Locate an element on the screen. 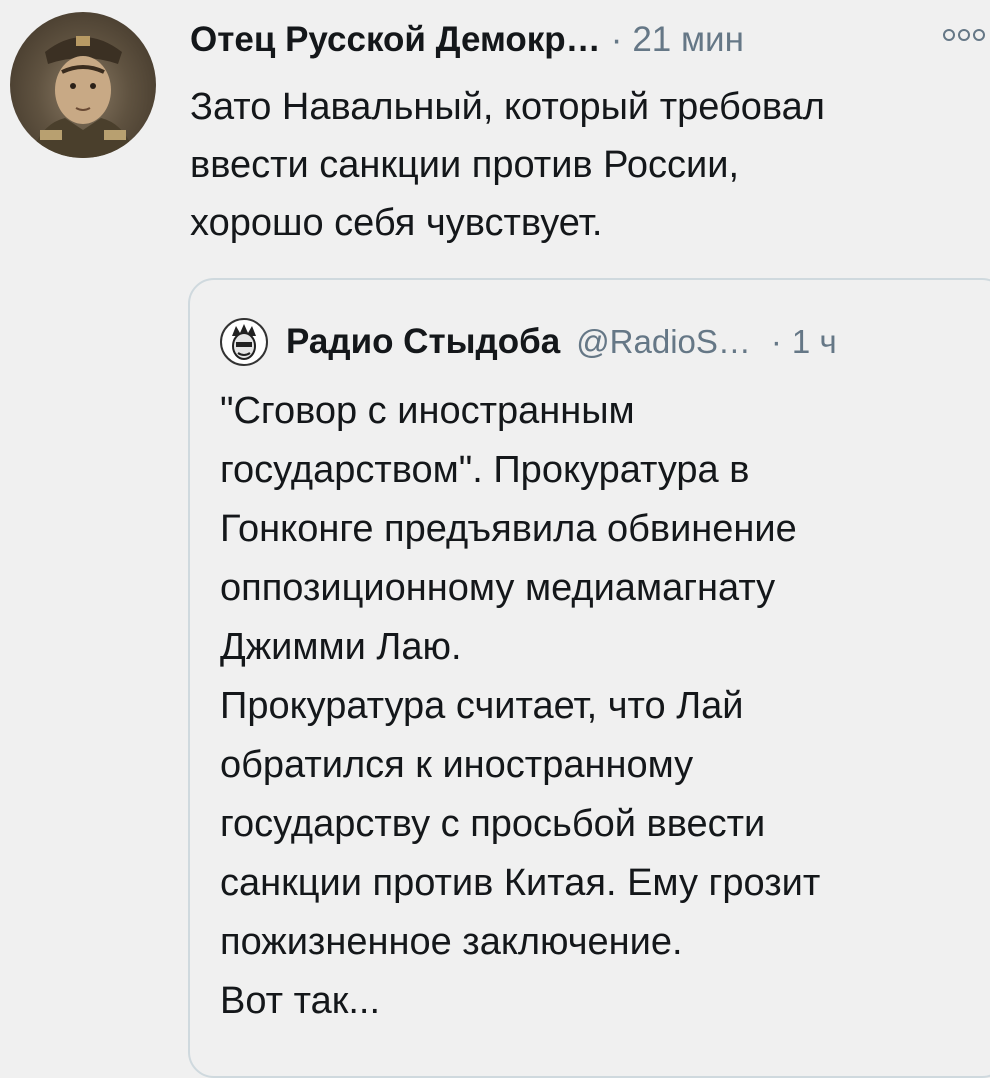  author-avatar is located at coordinates (83, 85).